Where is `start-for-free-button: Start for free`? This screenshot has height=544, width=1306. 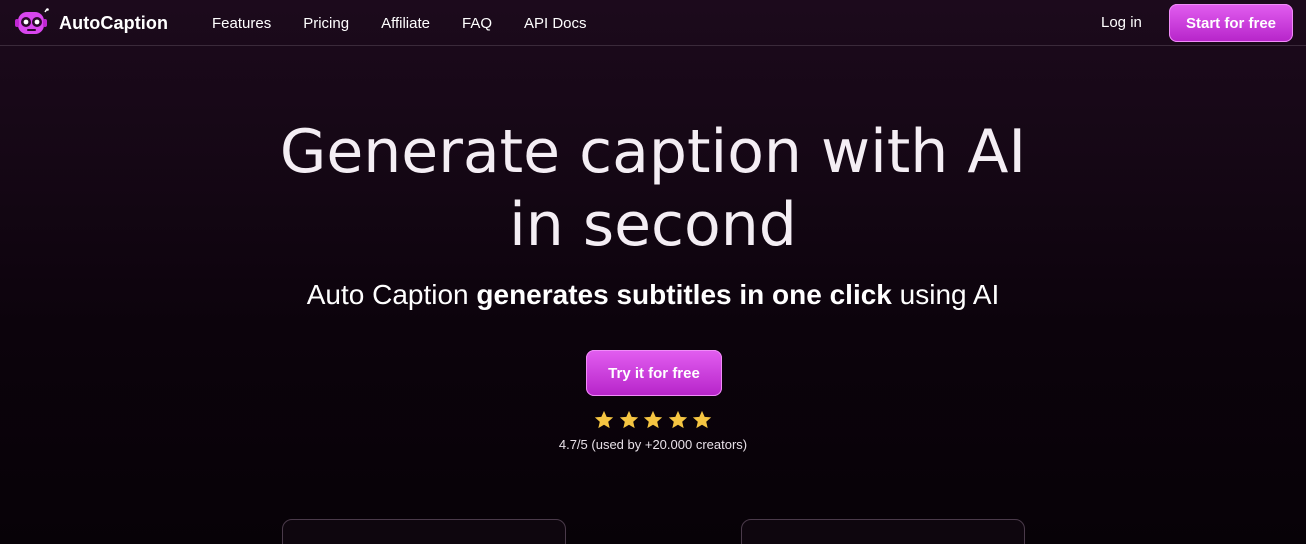 start-for-free-button: Start for free is located at coordinates (1231, 23).